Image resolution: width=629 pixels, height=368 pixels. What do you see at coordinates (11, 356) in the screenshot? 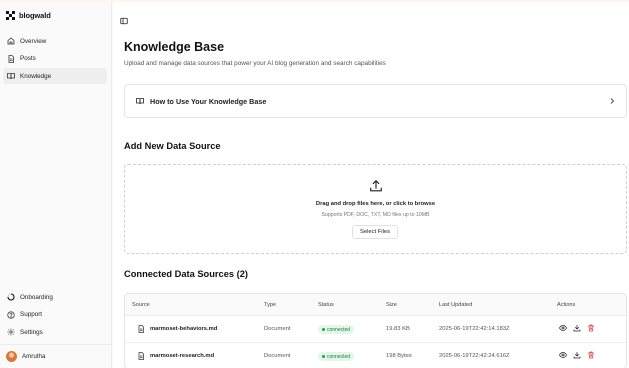
I see `avatar` at bounding box center [11, 356].